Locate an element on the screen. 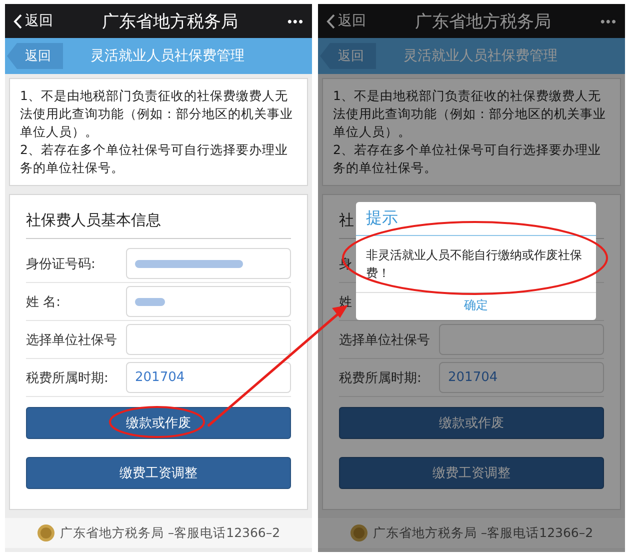  field-label: 身份证号码: is located at coordinates (61, 264).